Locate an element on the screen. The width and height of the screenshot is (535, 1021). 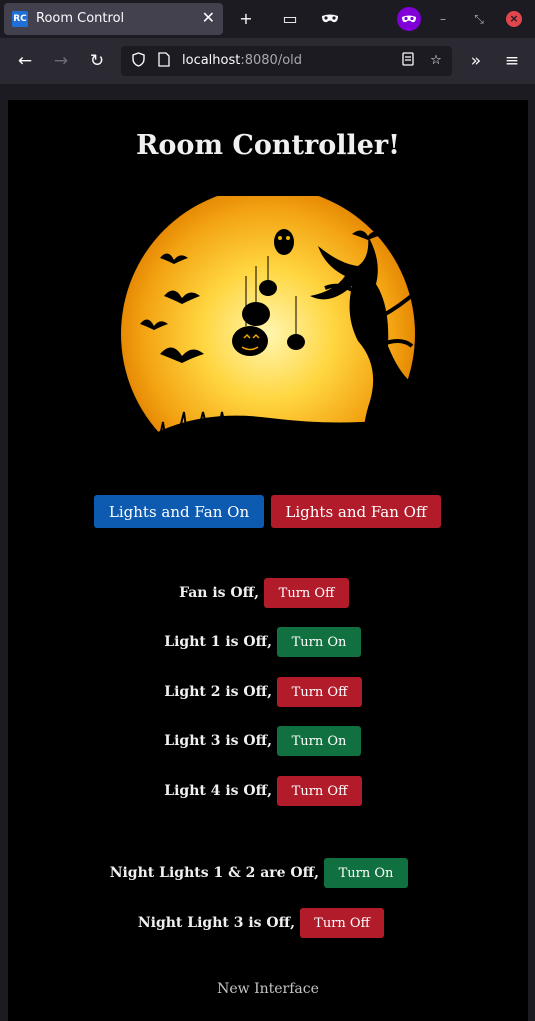
page-info-icon is located at coordinates (164, 61).